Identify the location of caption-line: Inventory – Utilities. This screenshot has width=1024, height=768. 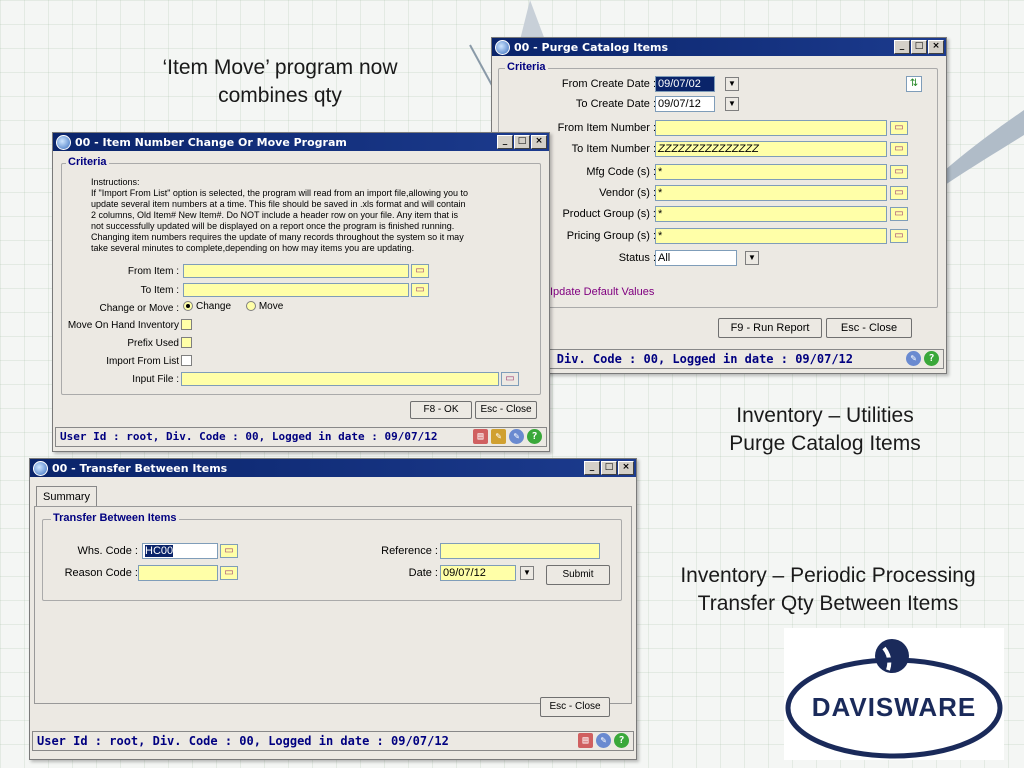
(825, 415).